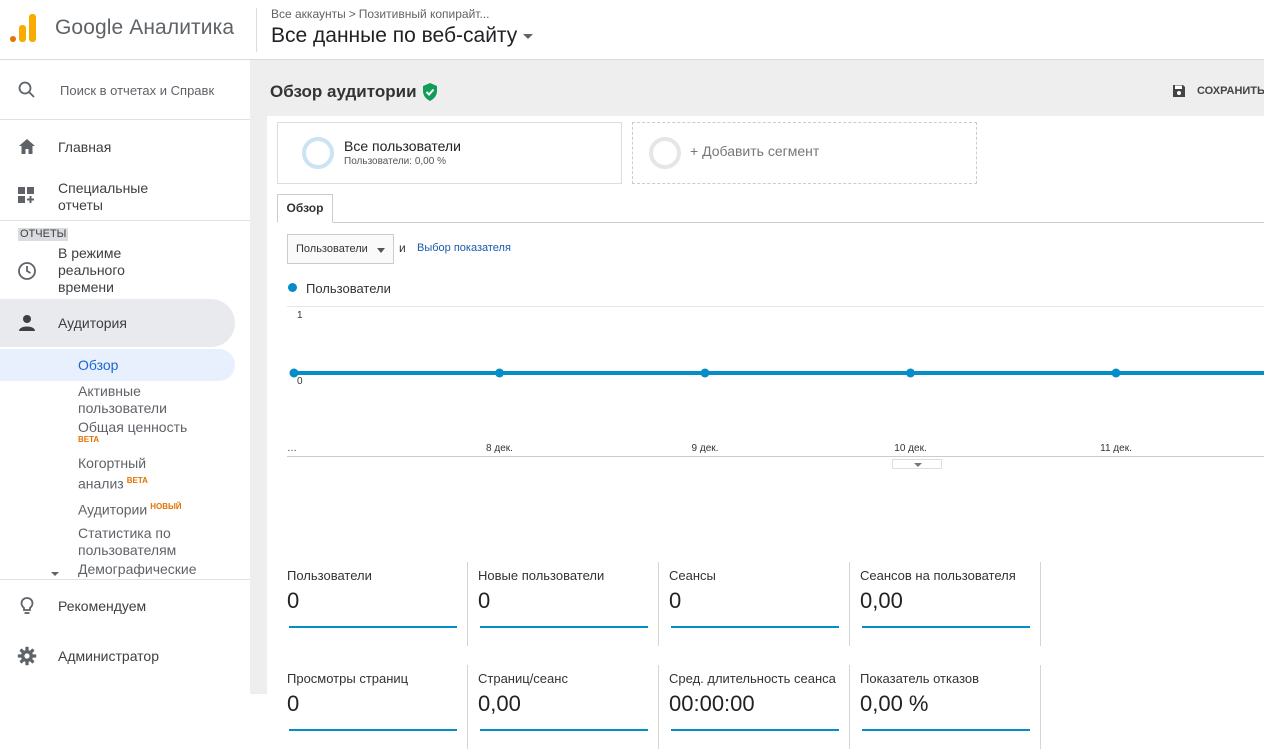 The width and height of the screenshot is (1264, 751). Describe the element at coordinates (382, 708) in the screenshot. I see `metric-card: Просмотры страниц 0` at that location.